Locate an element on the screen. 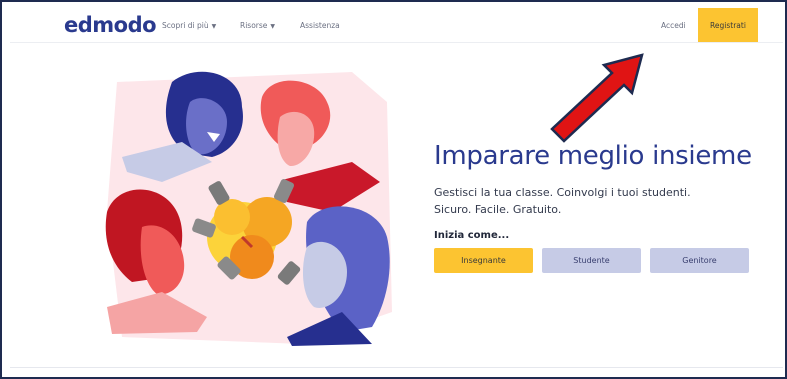  signup-button: Registrati is located at coordinates (728, 25).